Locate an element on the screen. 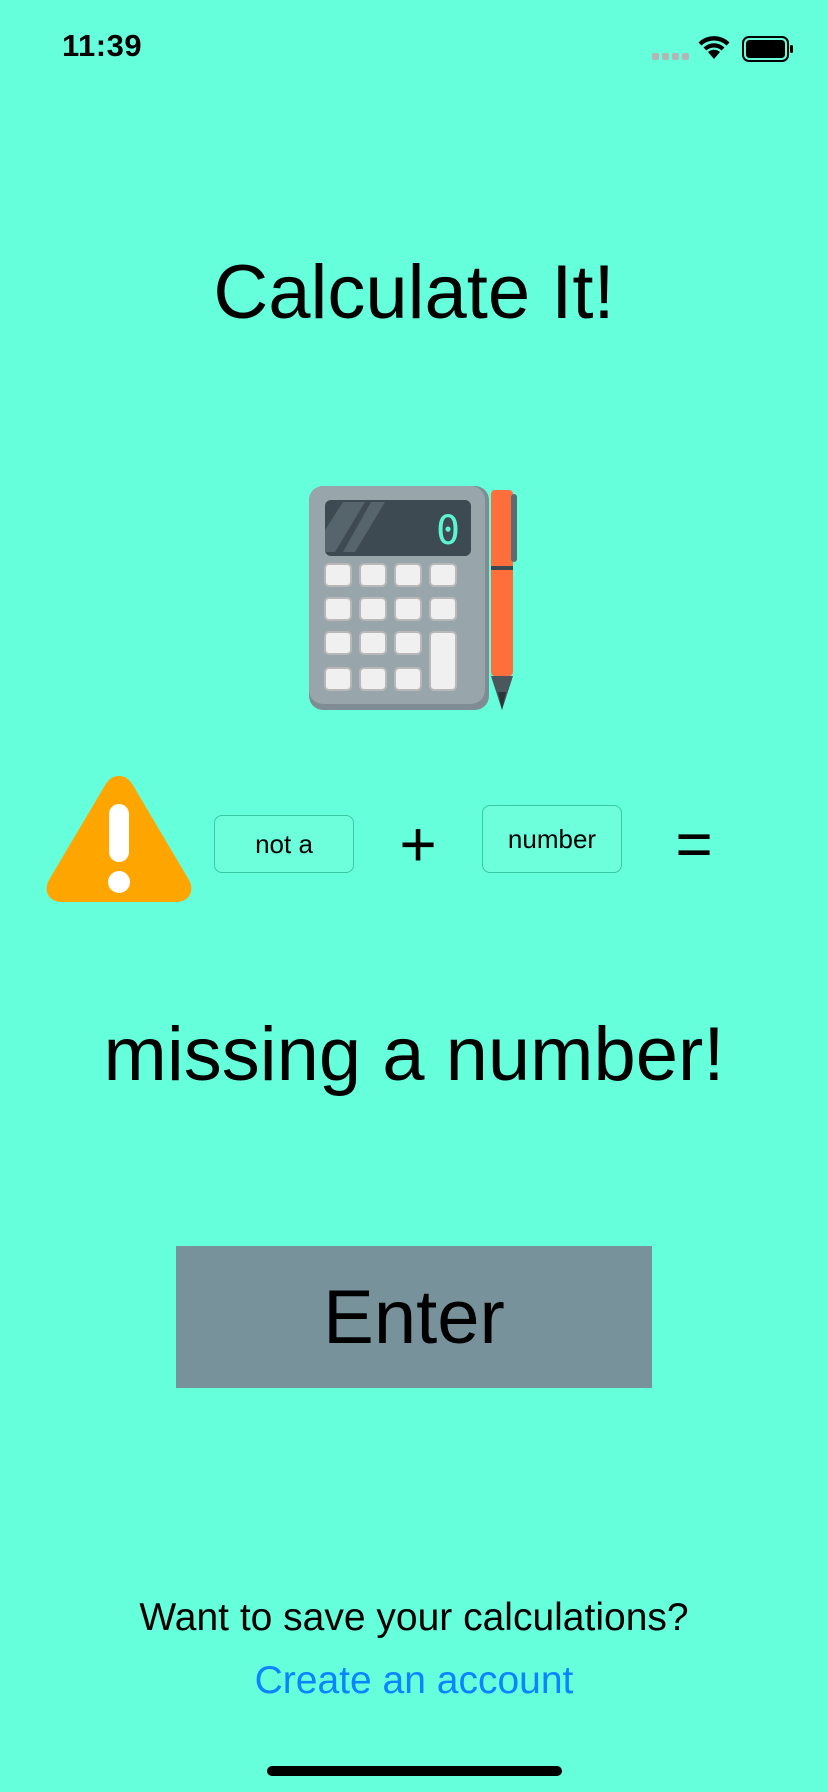 The image size is (828, 1792). operator-label: + is located at coordinates (418, 844).